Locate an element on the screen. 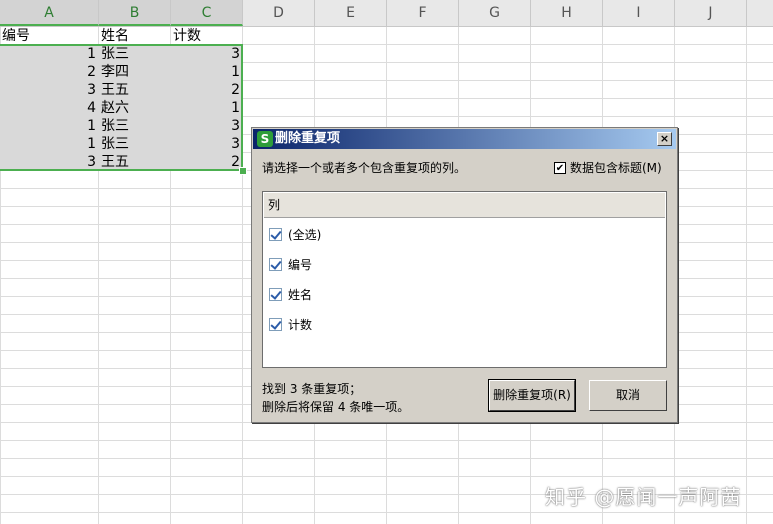  list-item-count: 计数 is located at coordinates (290, 324).